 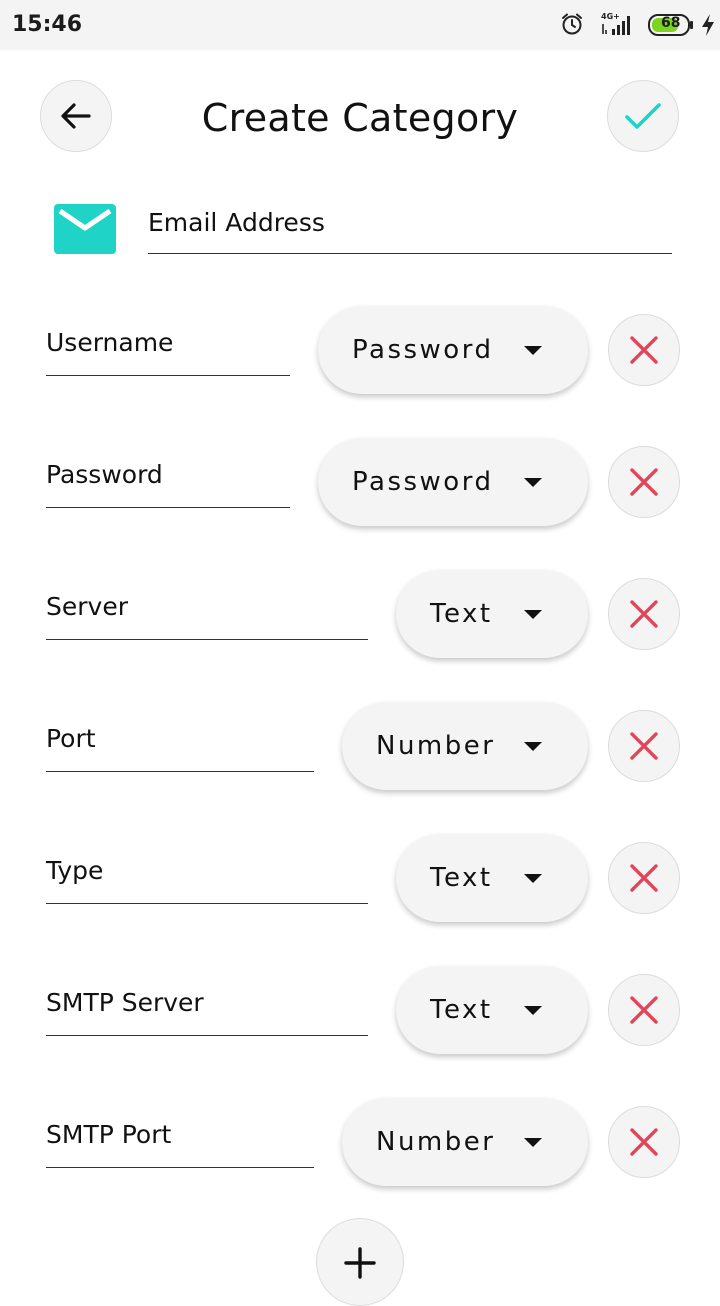 What do you see at coordinates (410, 229) in the screenshot?
I see `category-name-input: Email Address` at bounding box center [410, 229].